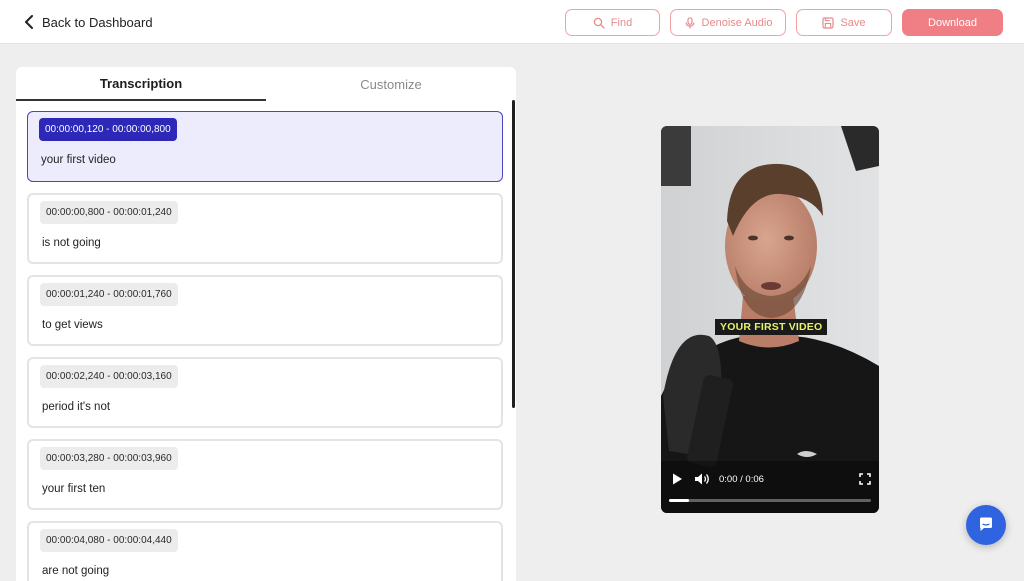 This screenshot has width=1024, height=581. Describe the element at coordinates (109, 294) in the screenshot. I see `segment-timestamp: 00:00:01,240 - 00:00:01,760` at that location.